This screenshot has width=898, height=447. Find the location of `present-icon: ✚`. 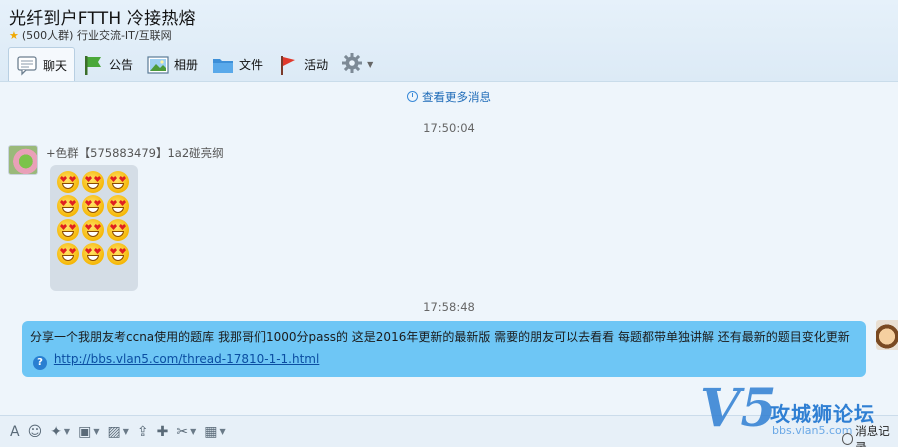

present-icon: ✚ is located at coordinates (162, 431).